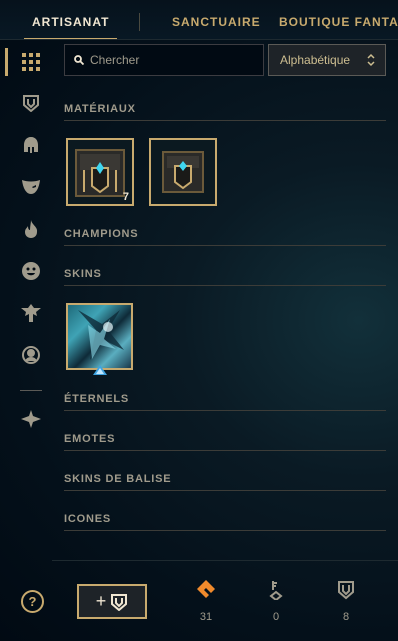 The width and height of the screenshot is (398, 641). I want to click on craft-plus-label: +, so click(101, 601).